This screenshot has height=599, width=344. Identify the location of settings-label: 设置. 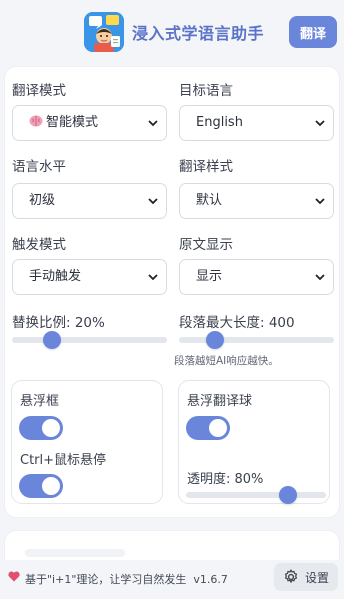
(317, 578).